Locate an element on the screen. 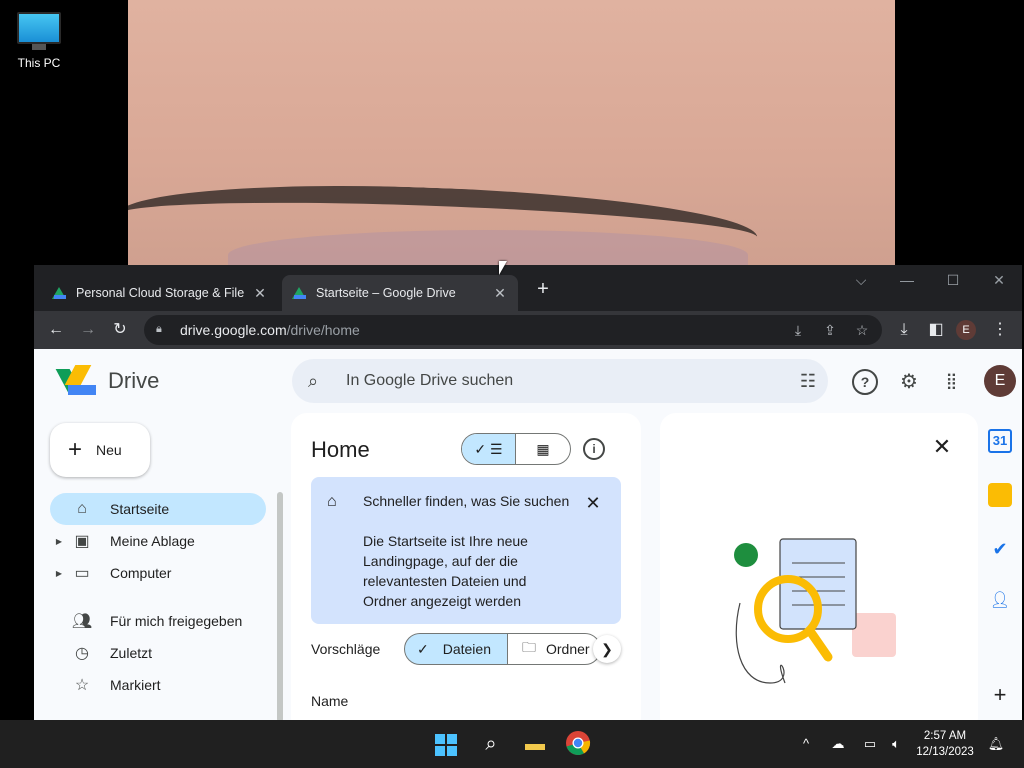 This screenshot has height=768, width=1024. shared-icon: 👥︎ is located at coordinates (82, 621).